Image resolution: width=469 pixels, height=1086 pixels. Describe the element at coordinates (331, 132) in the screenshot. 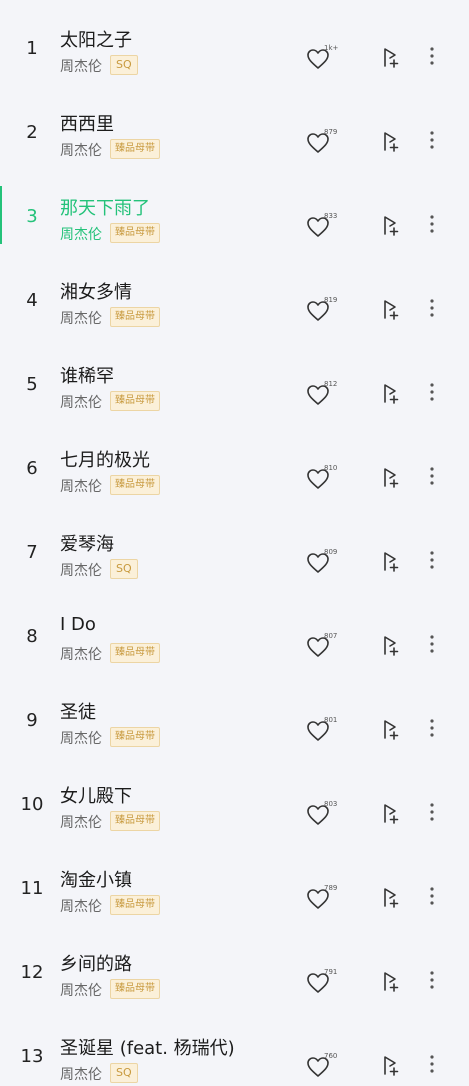

I see `like-count: 879` at that location.